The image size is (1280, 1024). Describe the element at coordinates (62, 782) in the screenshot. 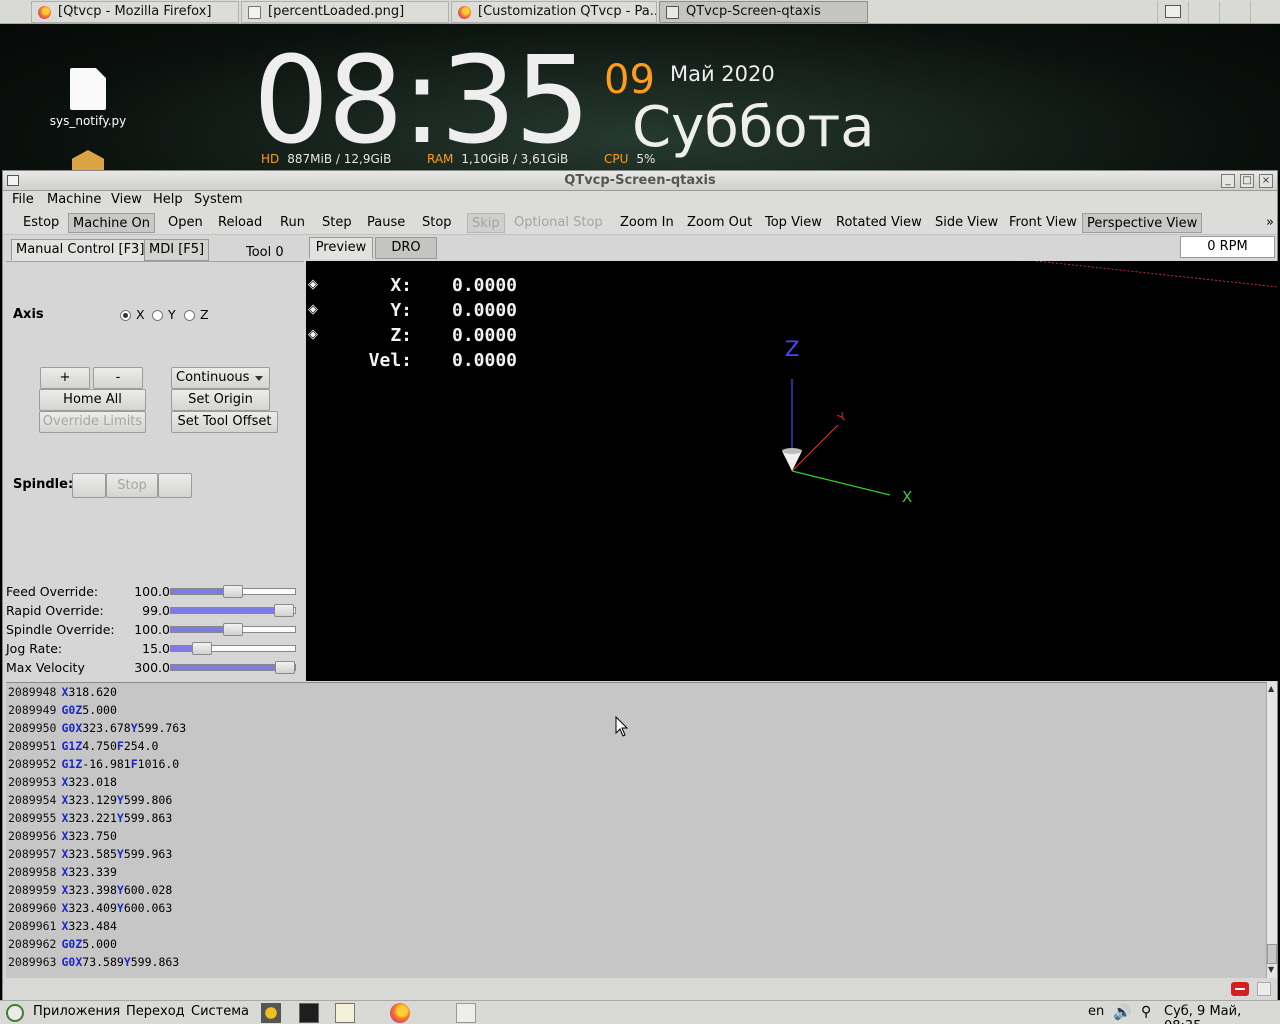

I see `gcode-line: 2089953 X323.018` at that location.